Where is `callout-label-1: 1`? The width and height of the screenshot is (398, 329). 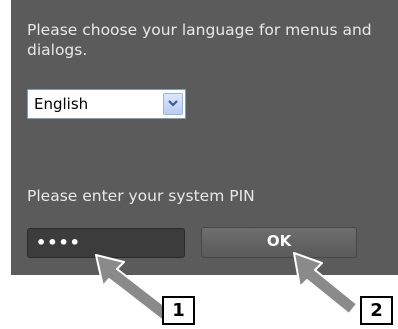
callout-label-1: 1 is located at coordinates (178, 310).